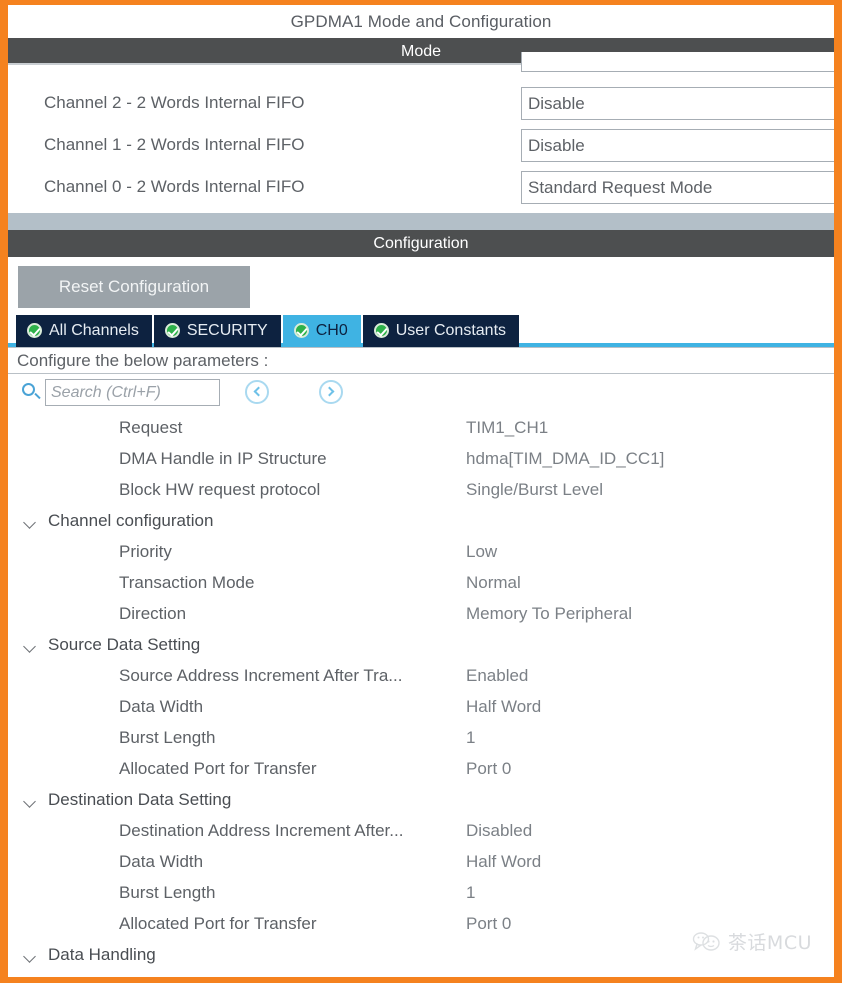 This screenshot has height=983, width=842. I want to click on section-divider-band, so click(421, 221).